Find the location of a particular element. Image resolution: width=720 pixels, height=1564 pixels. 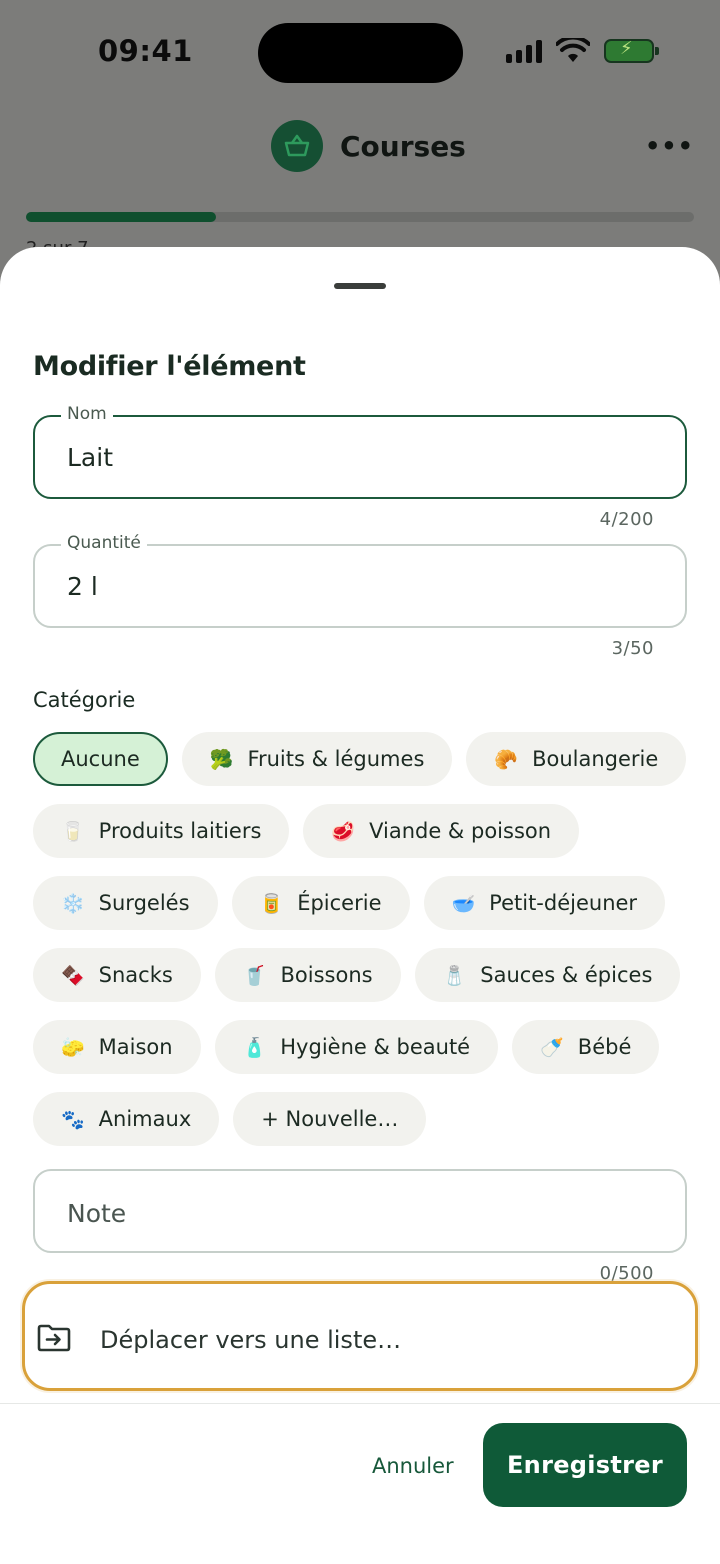

category-chip-produits-laitiers: 🥛 Produits laitiers is located at coordinates (161, 831).